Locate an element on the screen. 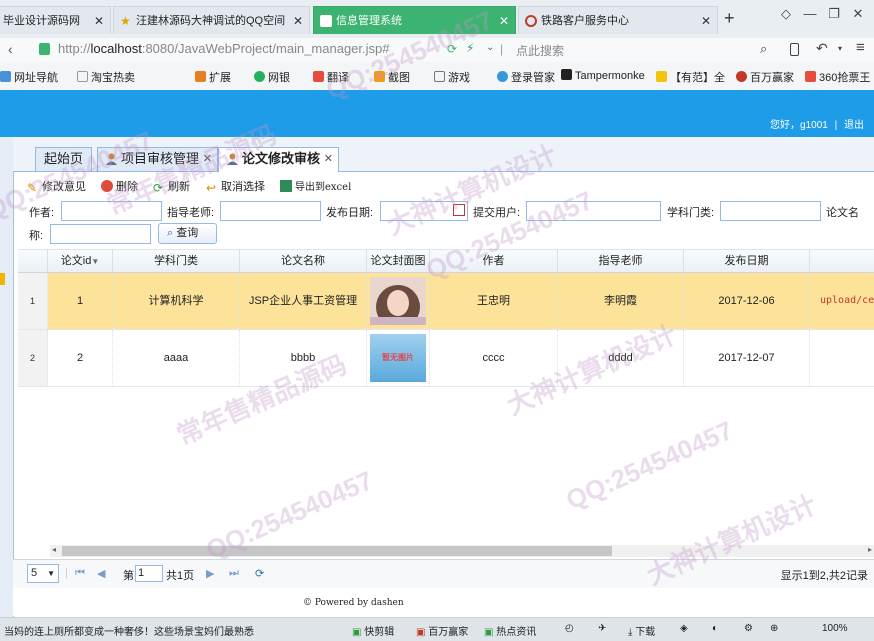  query-button: ⌕ 查询 is located at coordinates (187, 233).